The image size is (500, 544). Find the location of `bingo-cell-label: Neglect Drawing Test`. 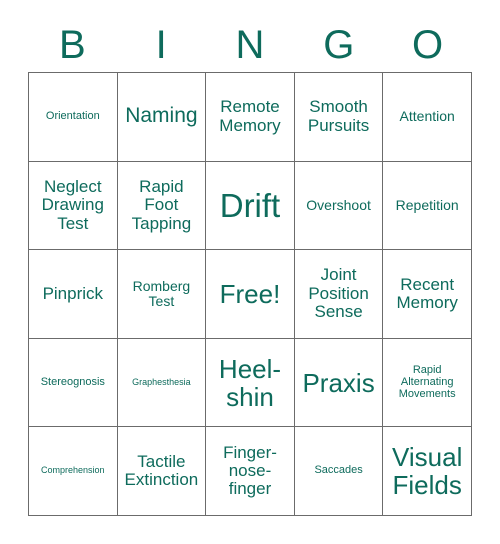

bingo-cell-label: Neglect Drawing Test is located at coordinates (72, 204).